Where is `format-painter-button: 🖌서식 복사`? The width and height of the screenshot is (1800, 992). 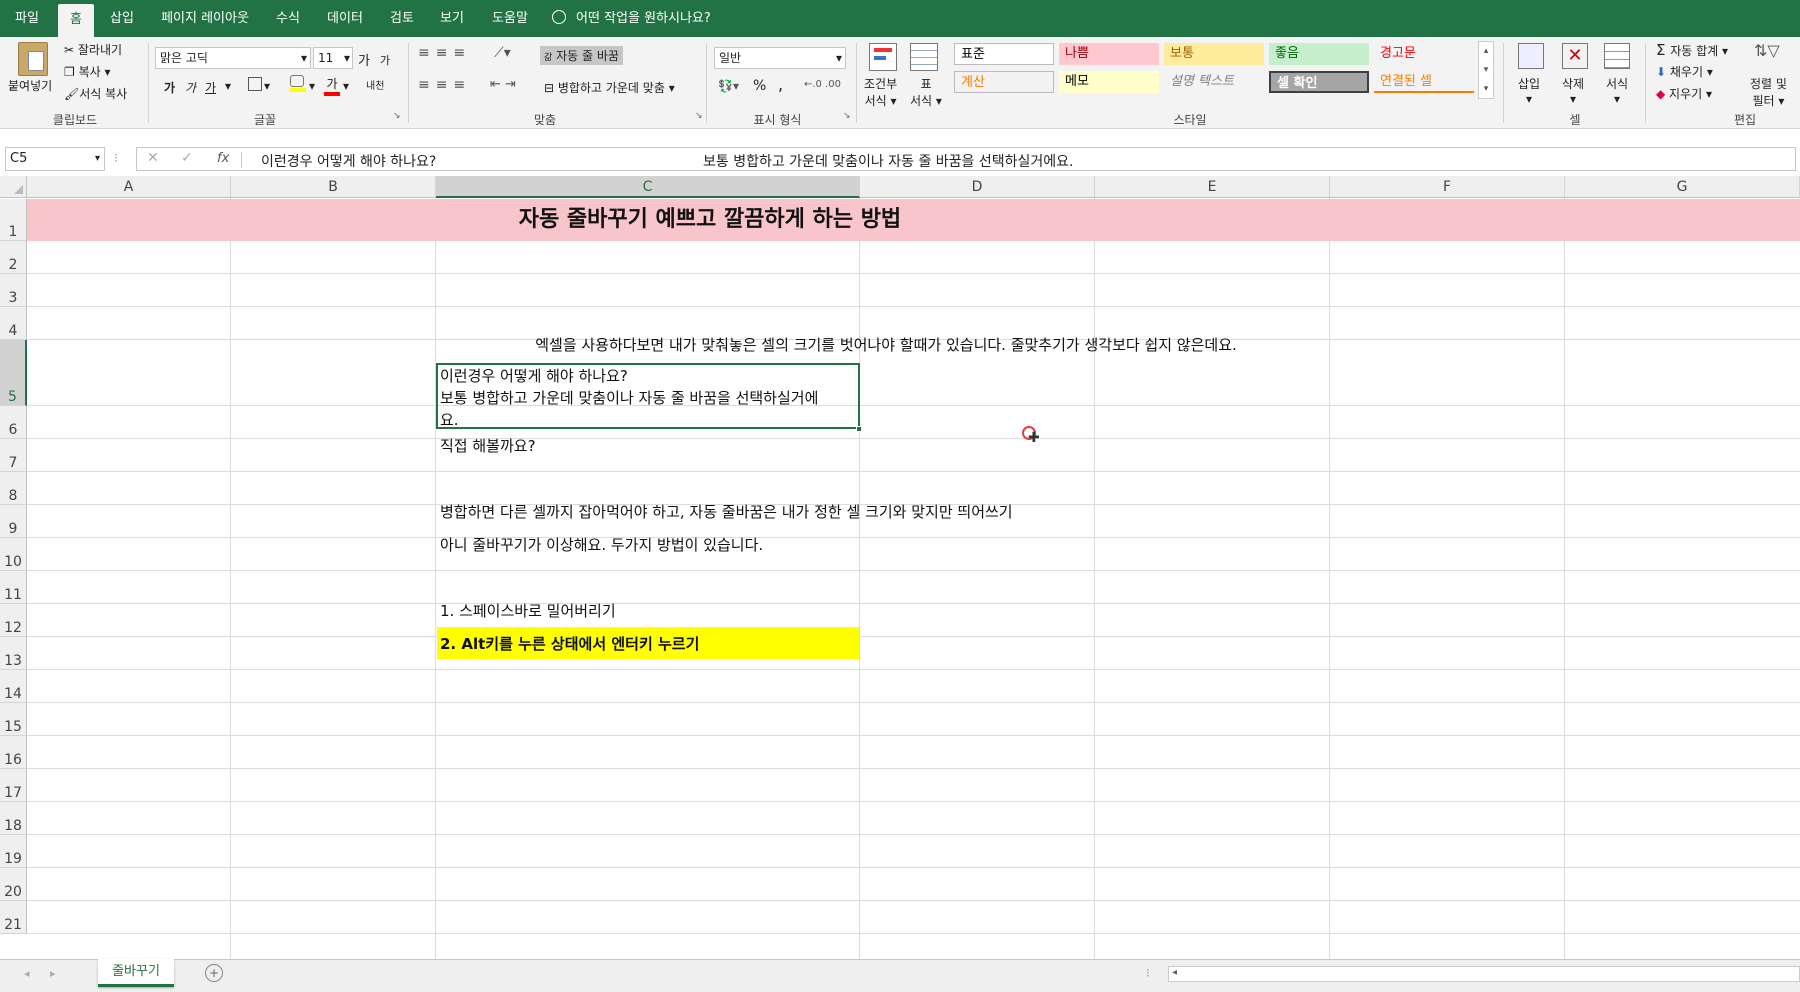 format-painter-button: 🖌서식 복사 is located at coordinates (95, 93).